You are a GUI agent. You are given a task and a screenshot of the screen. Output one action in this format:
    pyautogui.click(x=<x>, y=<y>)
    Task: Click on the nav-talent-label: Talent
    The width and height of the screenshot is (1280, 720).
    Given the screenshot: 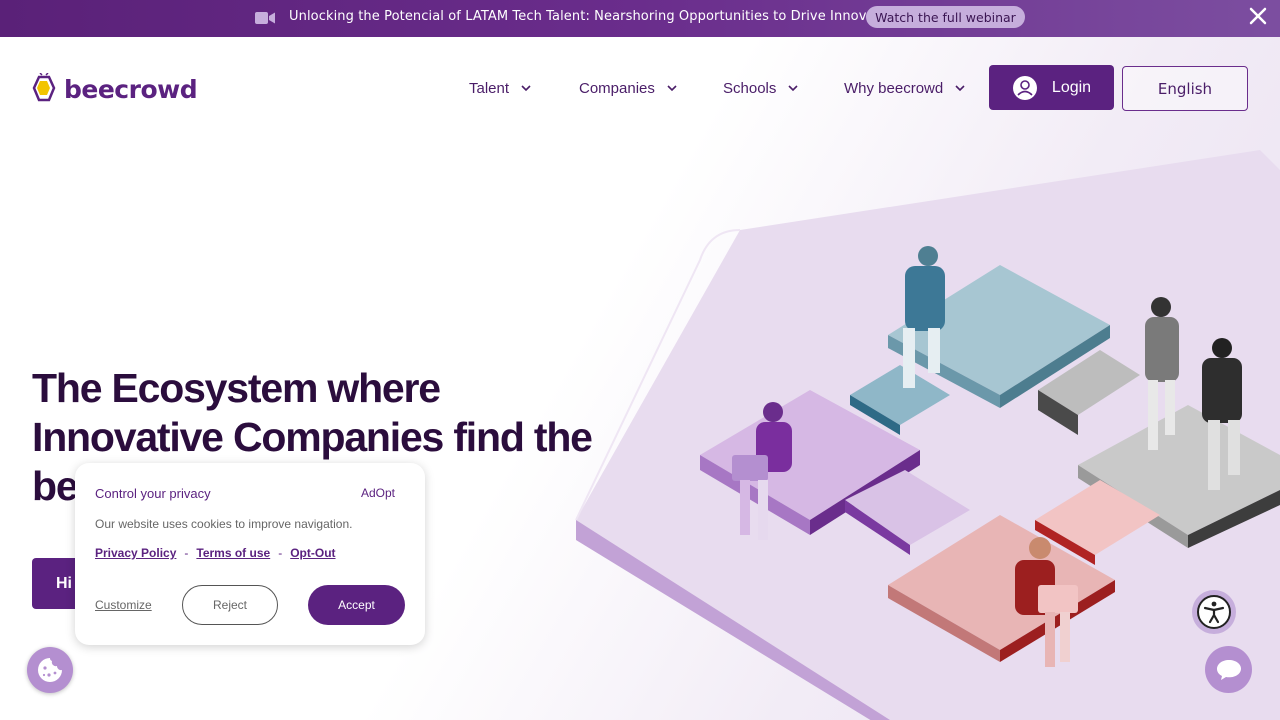 What is the action you would take?
    pyautogui.click(x=489, y=88)
    